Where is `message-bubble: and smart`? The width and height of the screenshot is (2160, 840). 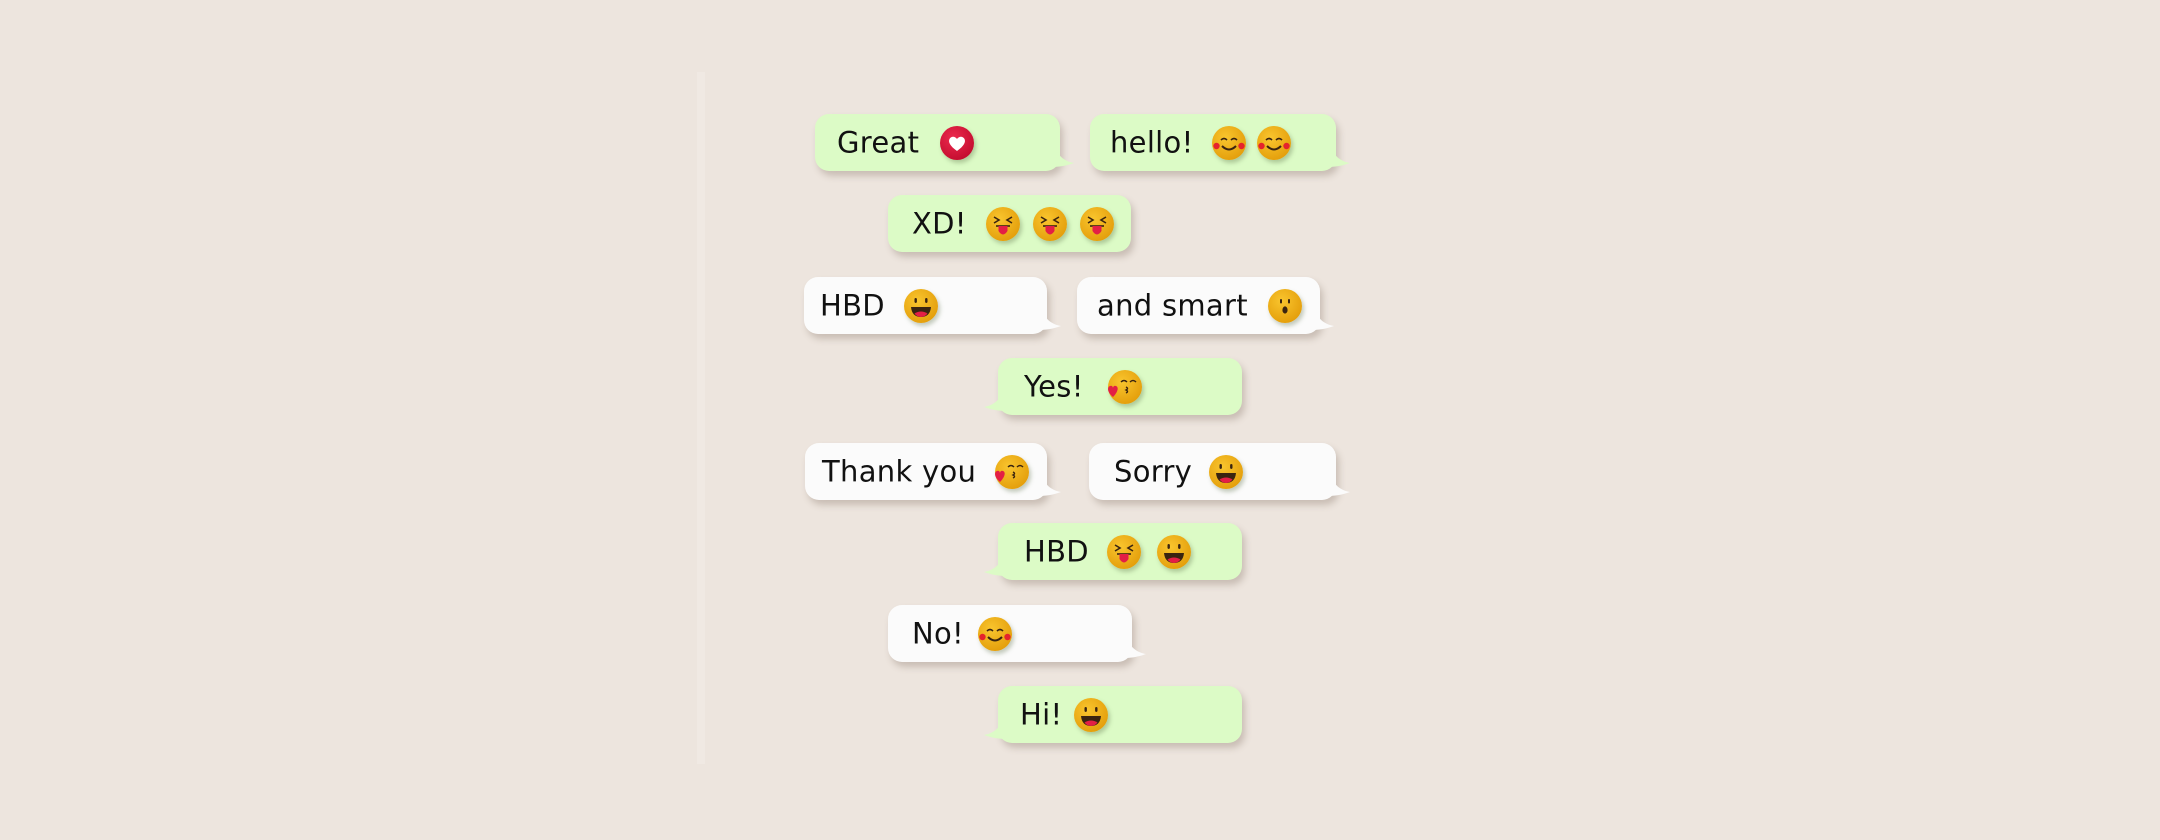 message-bubble: and smart is located at coordinates (1205, 305).